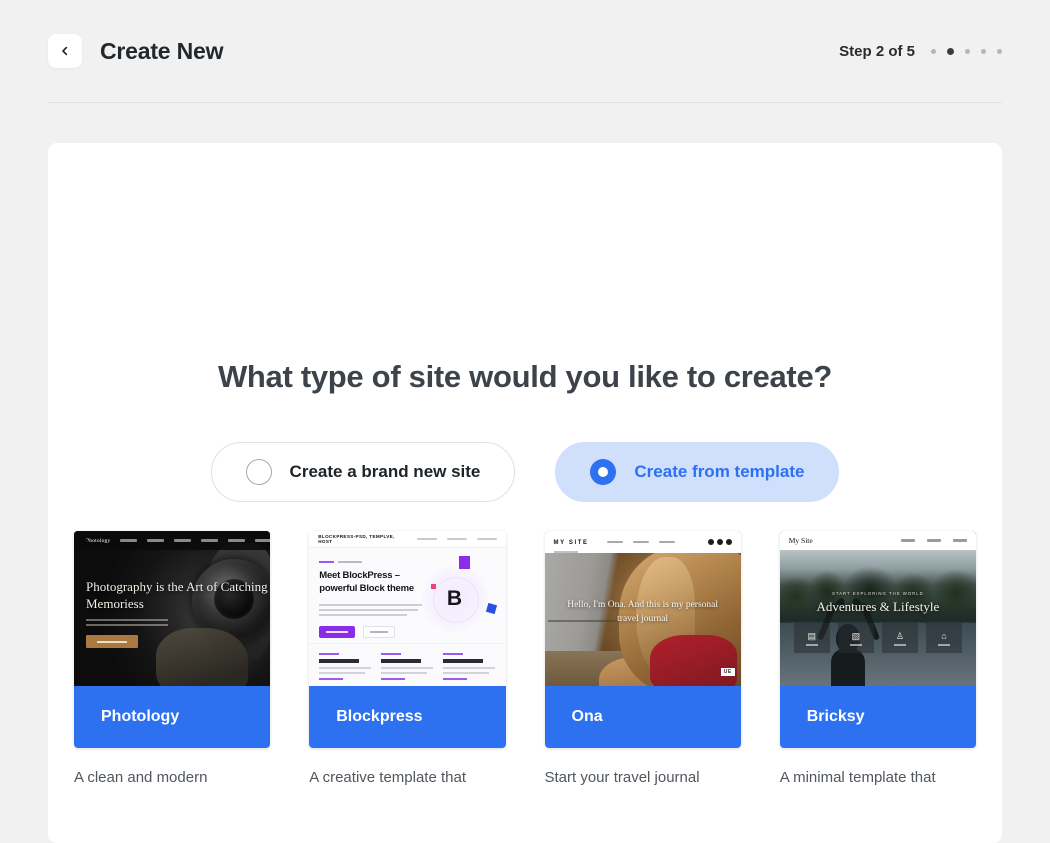  Describe the element at coordinates (727, 672) in the screenshot. I see `preview-badge: UE` at that location.